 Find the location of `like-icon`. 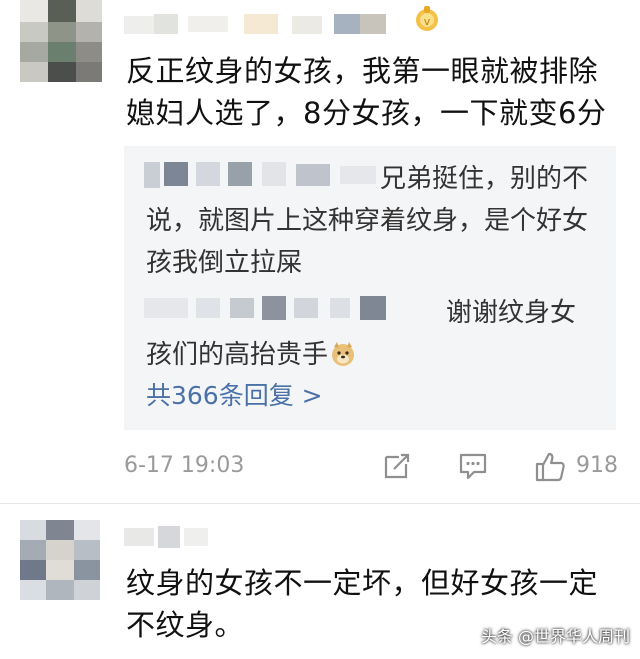

like-icon is located at coordinates (550, 467).